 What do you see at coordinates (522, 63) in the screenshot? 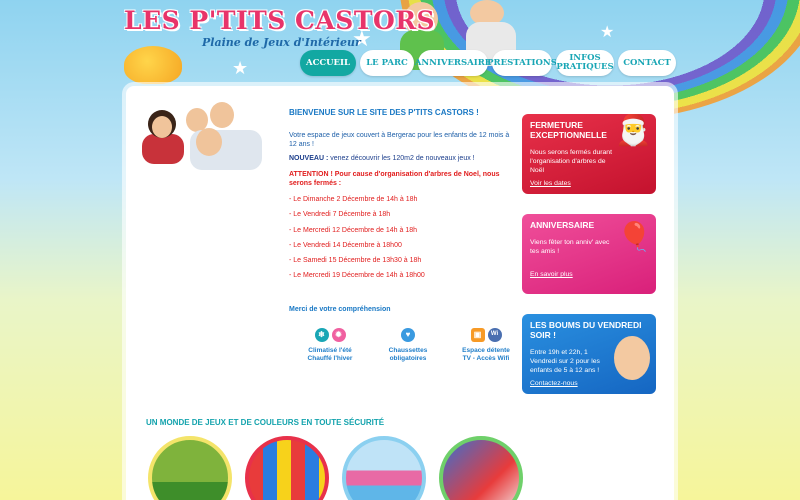
I see `nav-prestations: PRESTATIONS` at bounding box center [522, 63].